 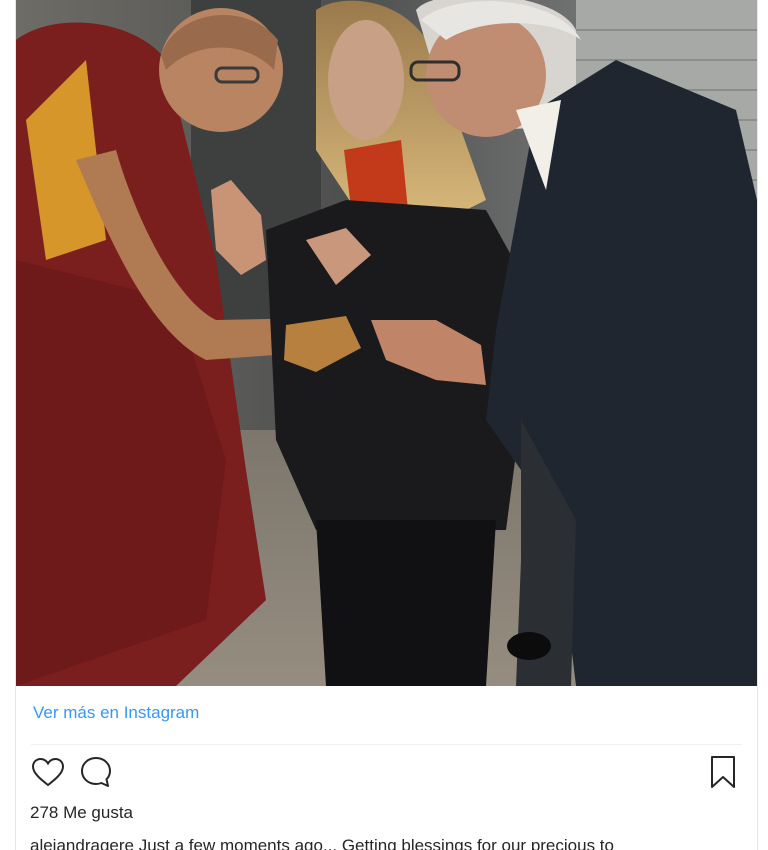 I want to click on bookmark-icon, so click(x=723, y=772).